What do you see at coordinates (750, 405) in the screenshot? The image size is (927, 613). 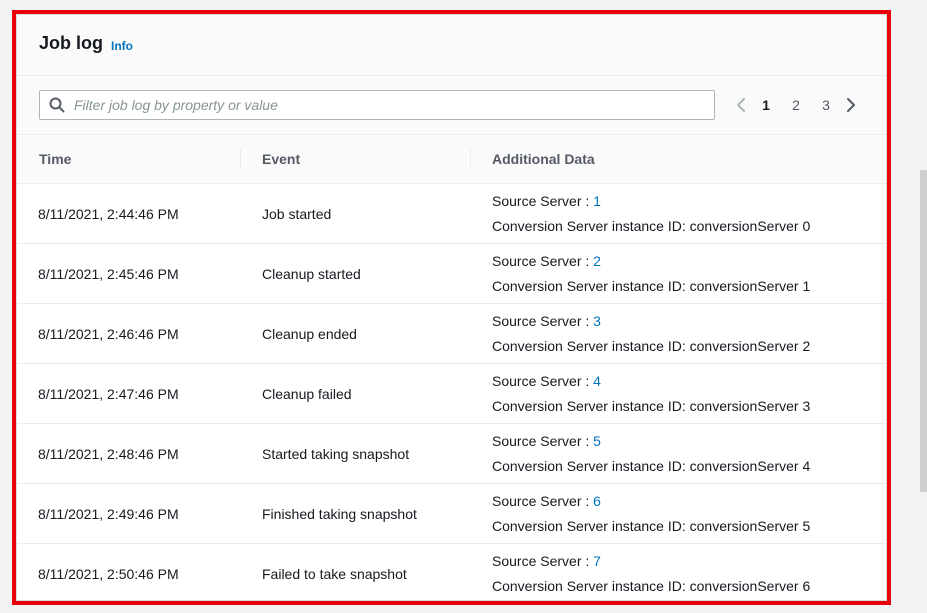 I see `conversion-server-value: conversionServer 3` at bounding box center [750, 405].